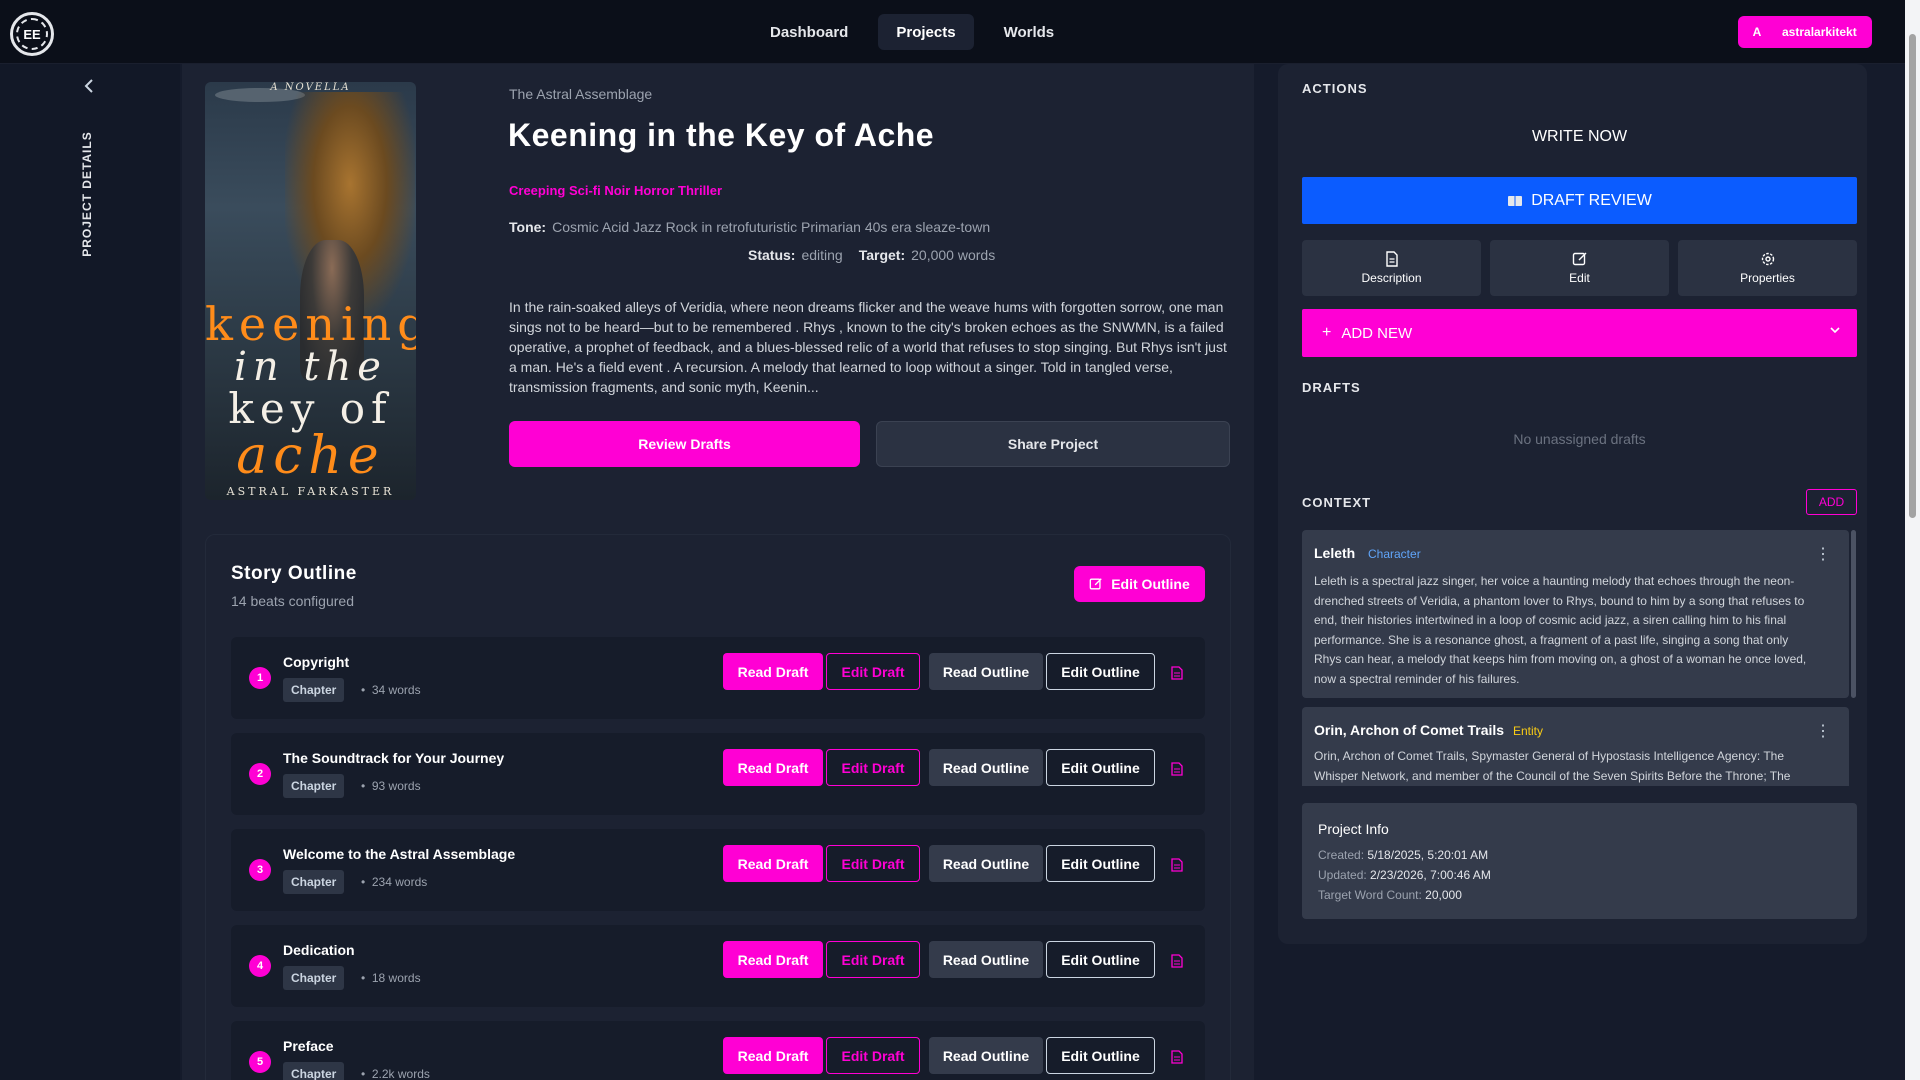  What do you see at coordinates (1528, 731) in the screenshot?
I see `context-type-badge: Entity` at bounding box center [1528, 731].